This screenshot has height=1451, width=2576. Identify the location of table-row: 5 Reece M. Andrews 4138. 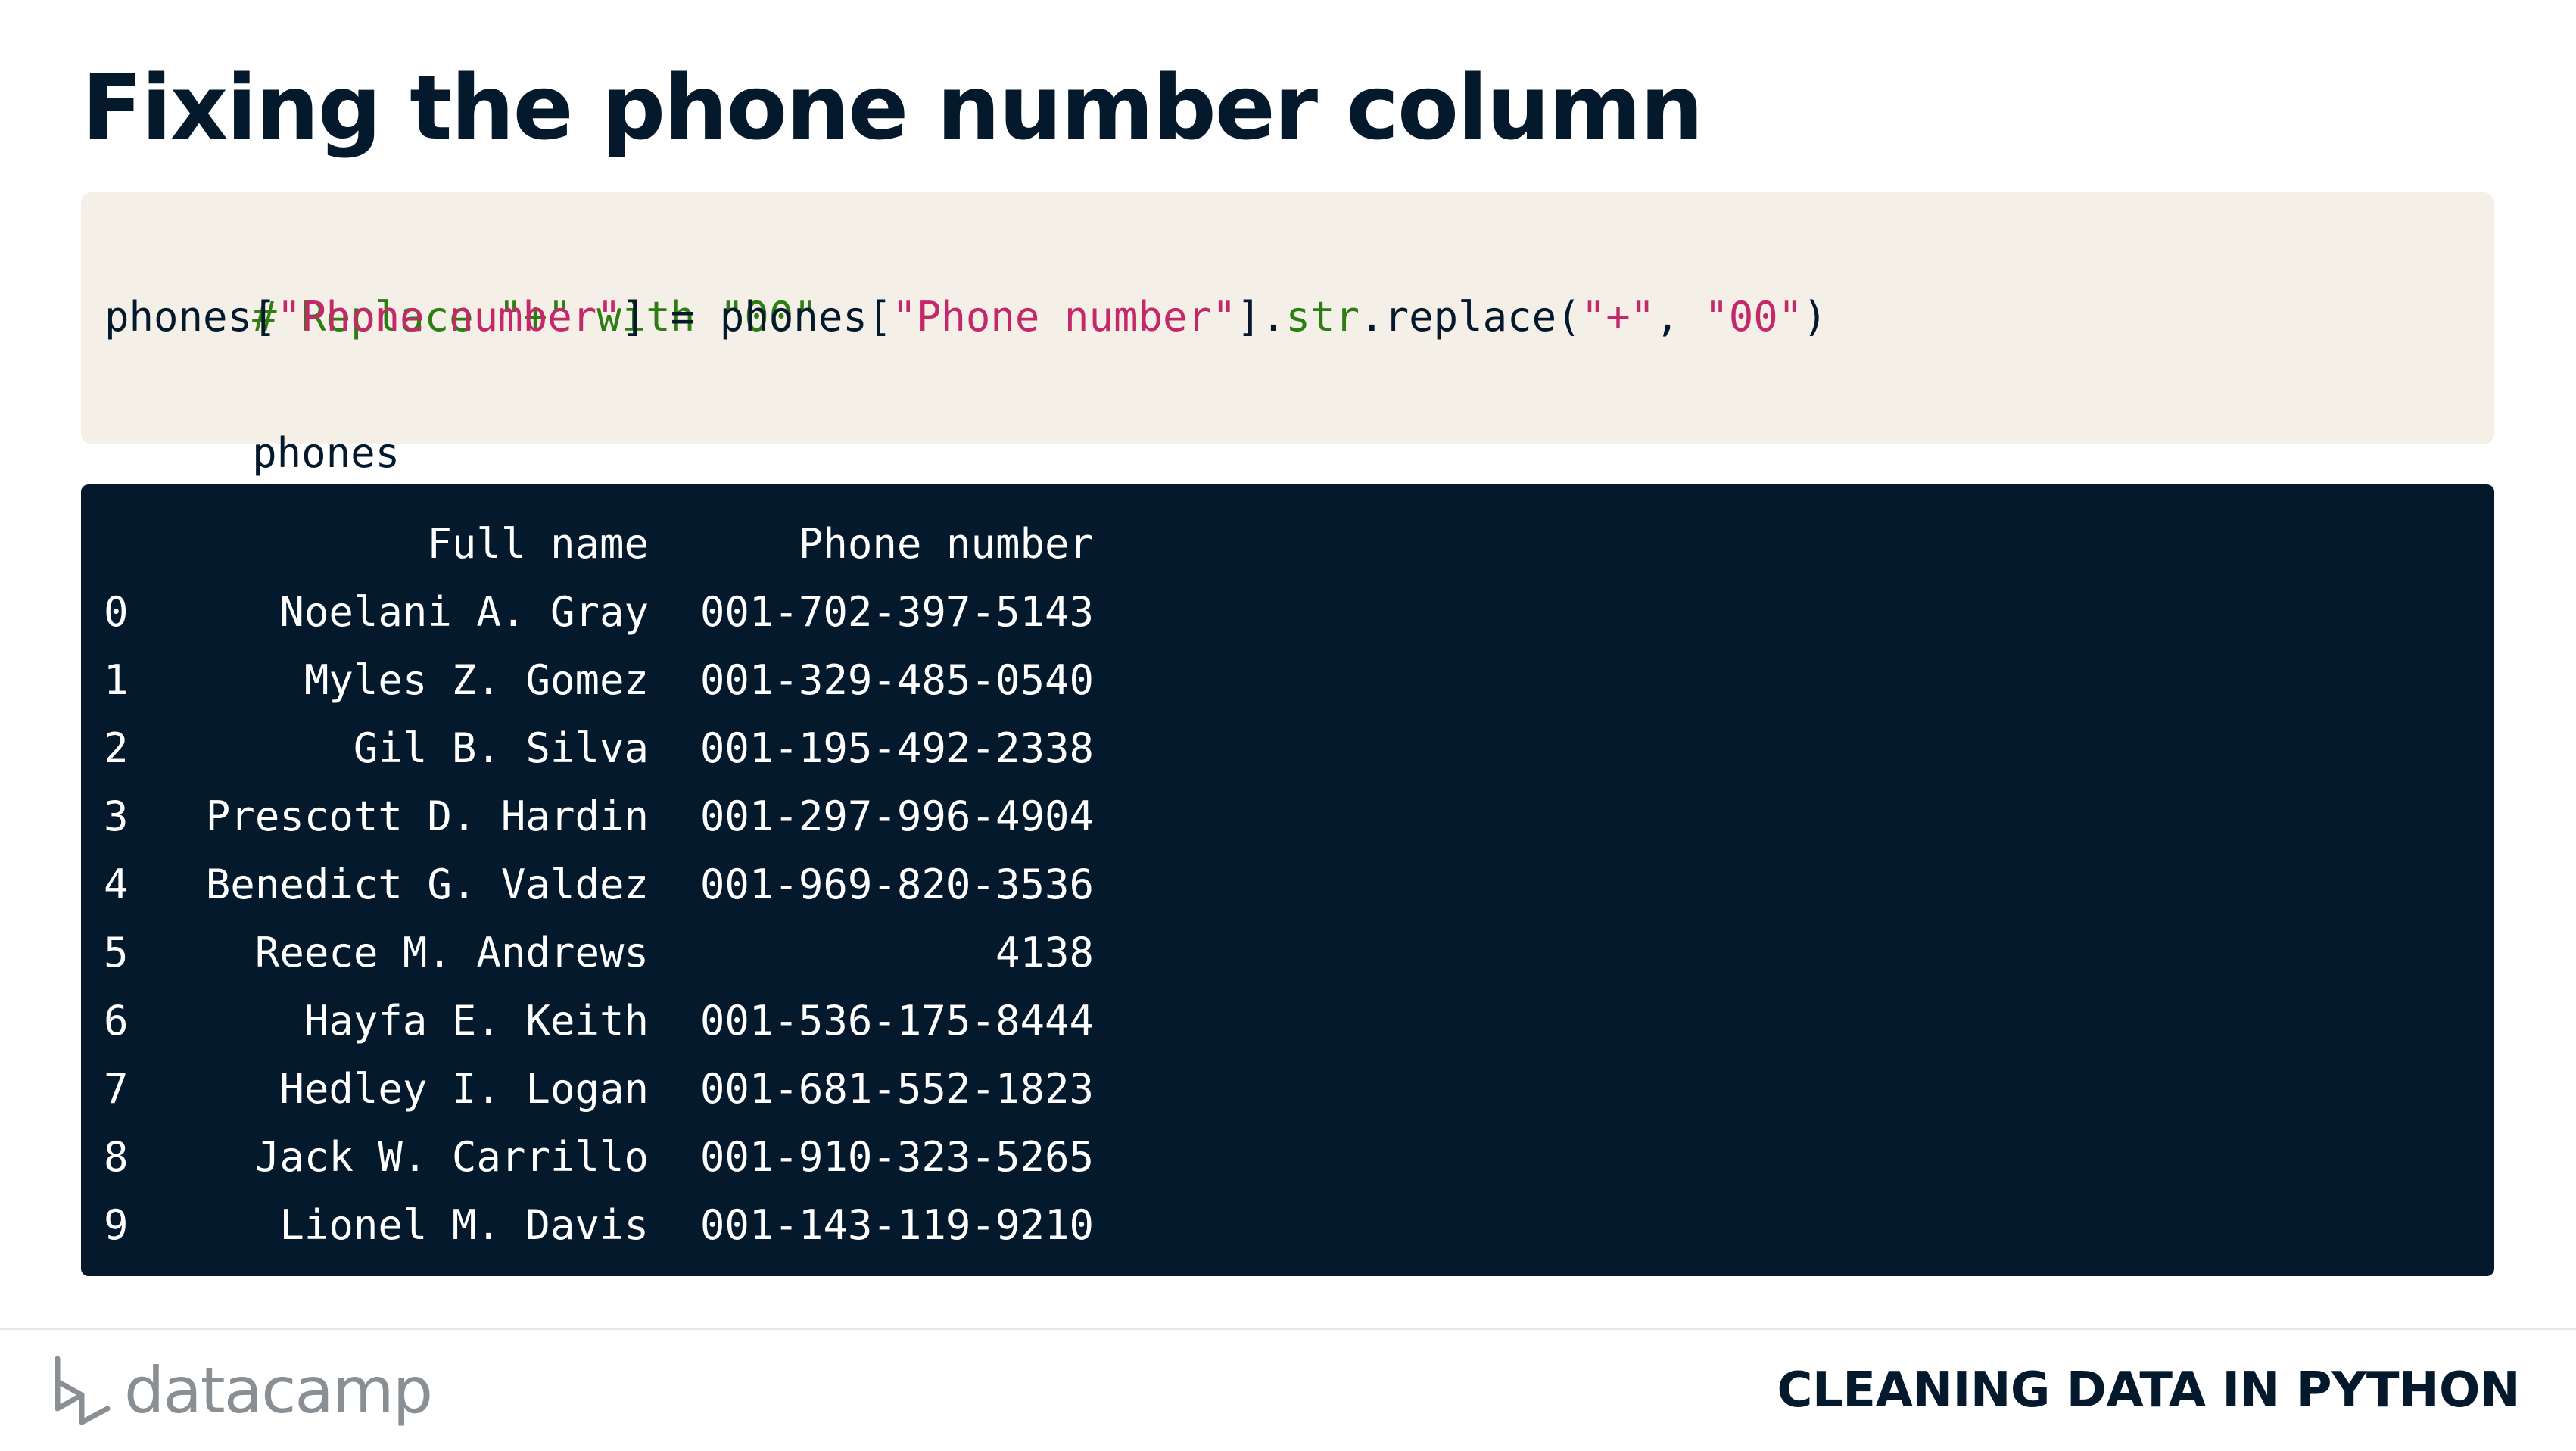
(599, 953).